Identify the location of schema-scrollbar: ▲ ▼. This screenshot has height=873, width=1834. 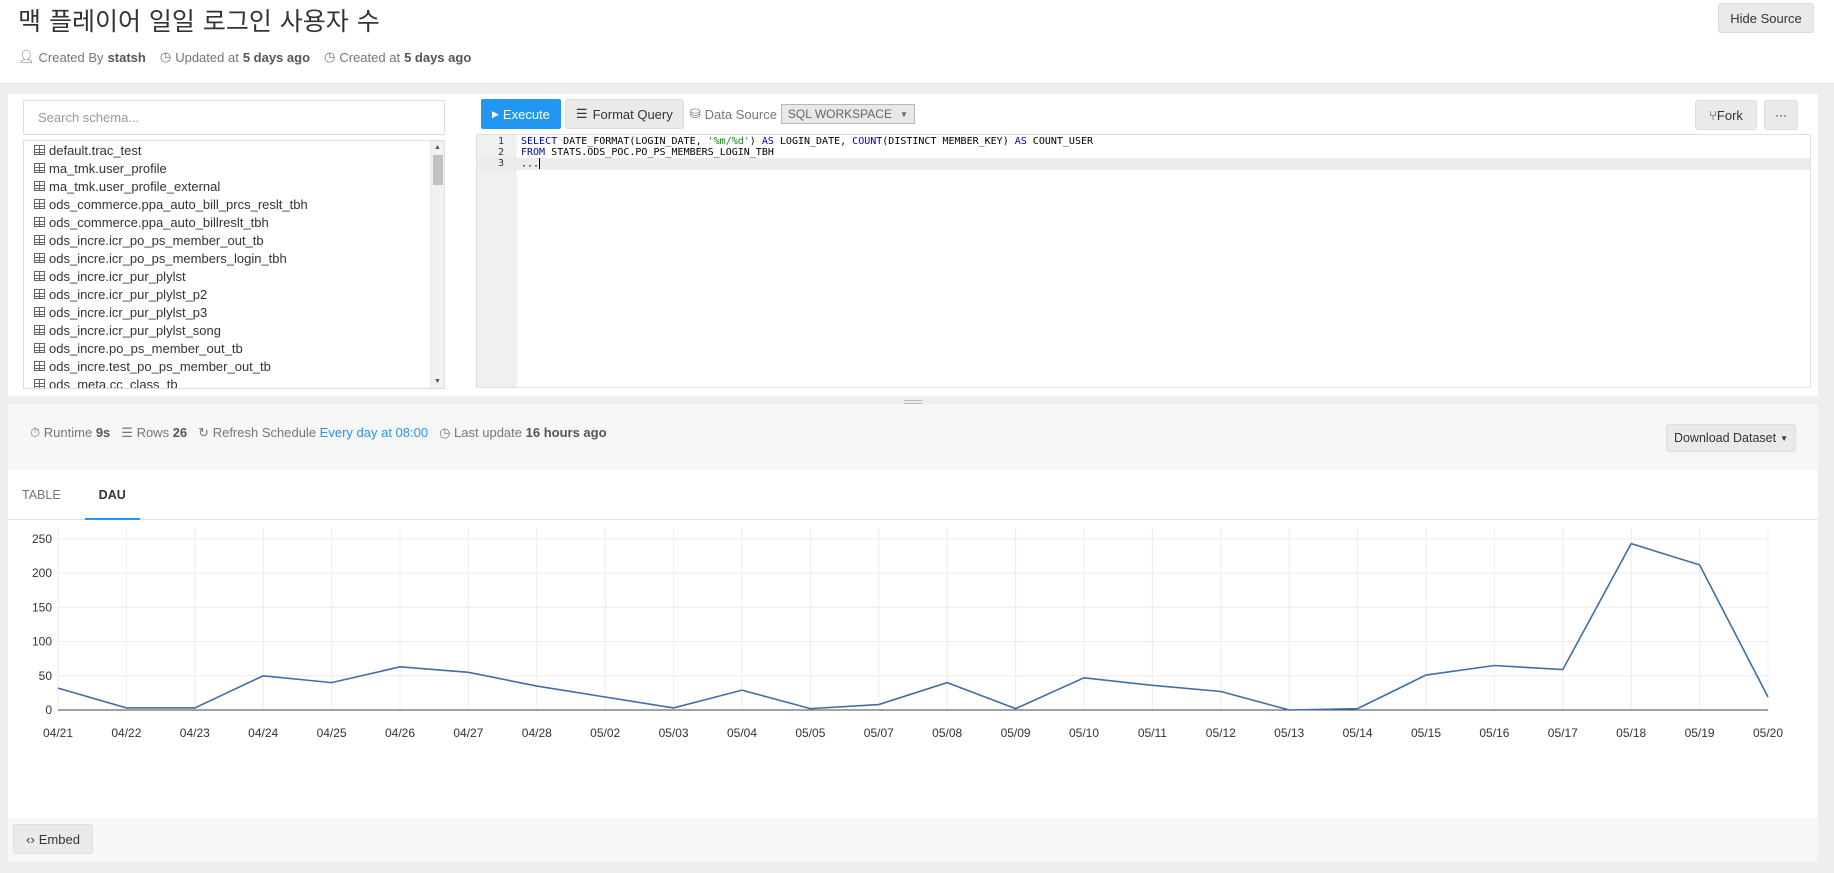
(437, 264).